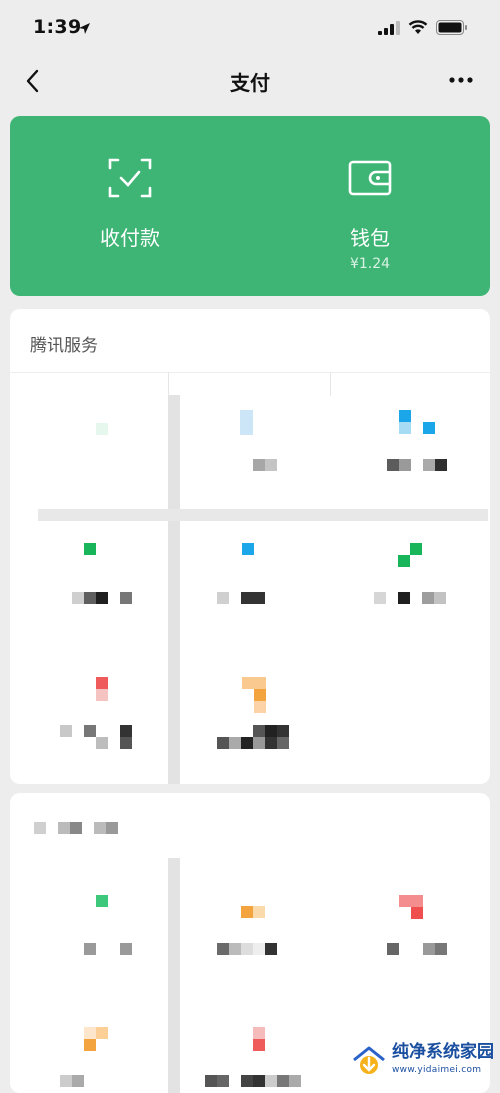 Image resolution: width=500 pixels, height=1093 pixels. I want to click on receive-pay-button: 收付款, so click(130, 206).